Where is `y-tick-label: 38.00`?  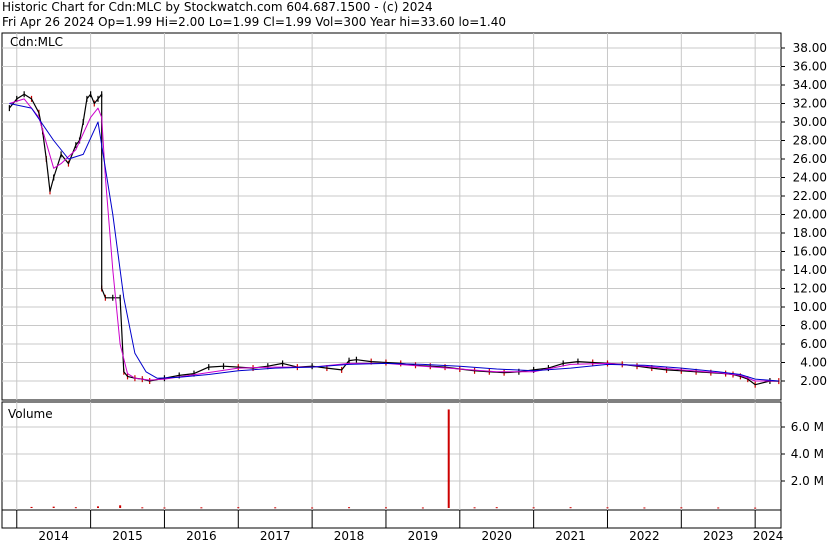
y-tick-label: 38.00 is located at coordinates (810, 48).